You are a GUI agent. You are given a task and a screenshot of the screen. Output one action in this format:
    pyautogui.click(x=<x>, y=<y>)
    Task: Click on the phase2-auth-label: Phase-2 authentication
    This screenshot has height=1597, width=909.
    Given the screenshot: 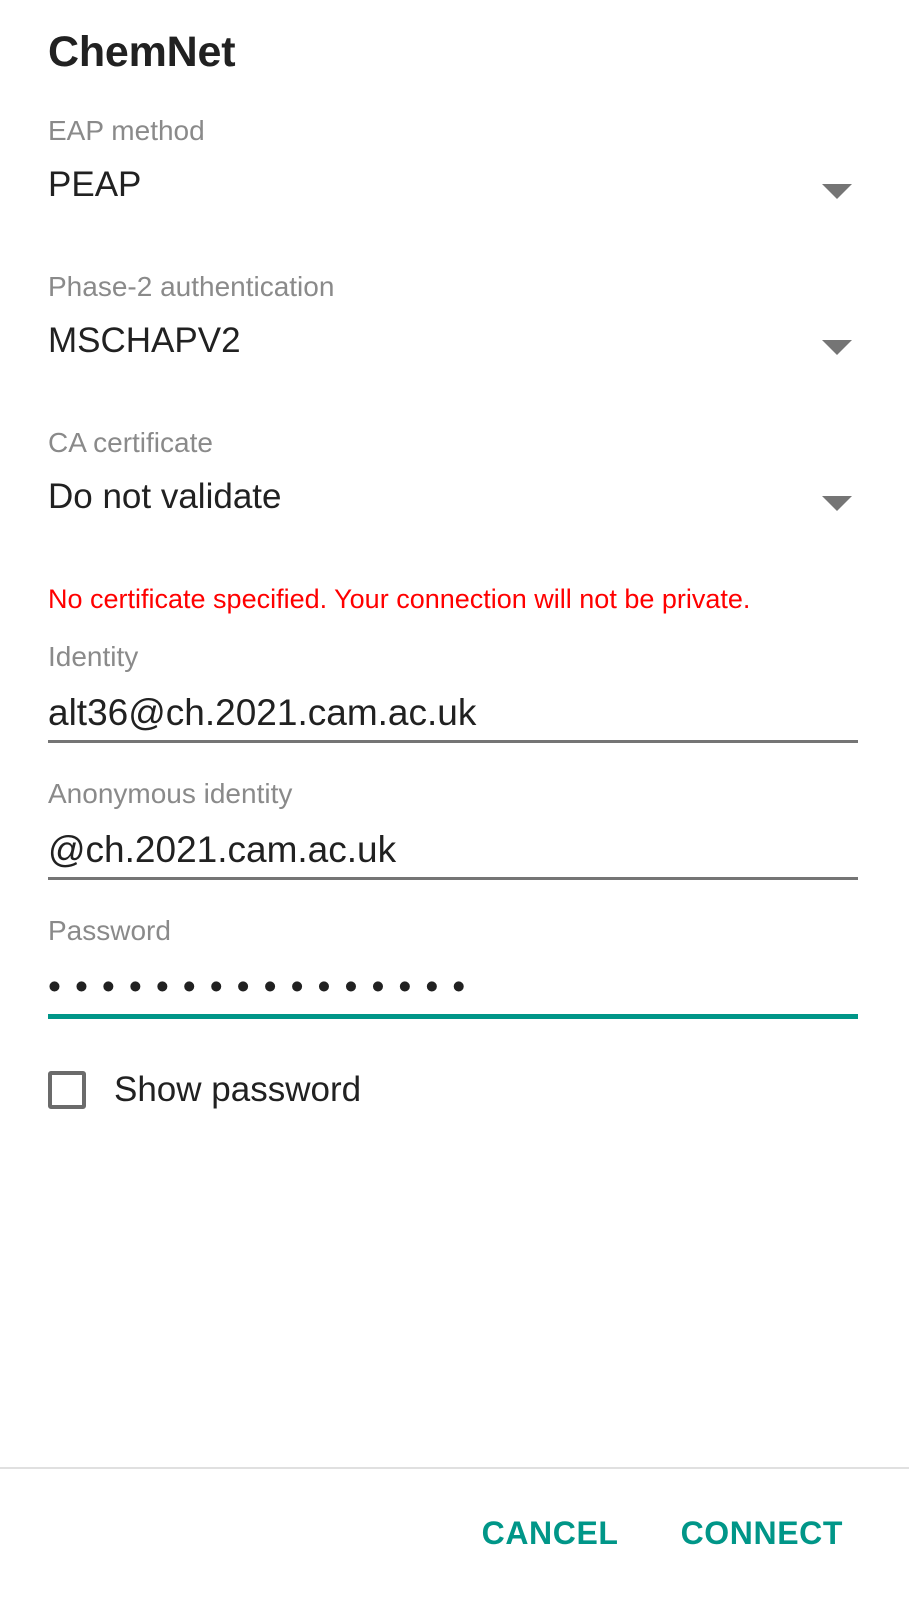 What is the action you would take?
    pyautogui.click(x=191, y=286)
    